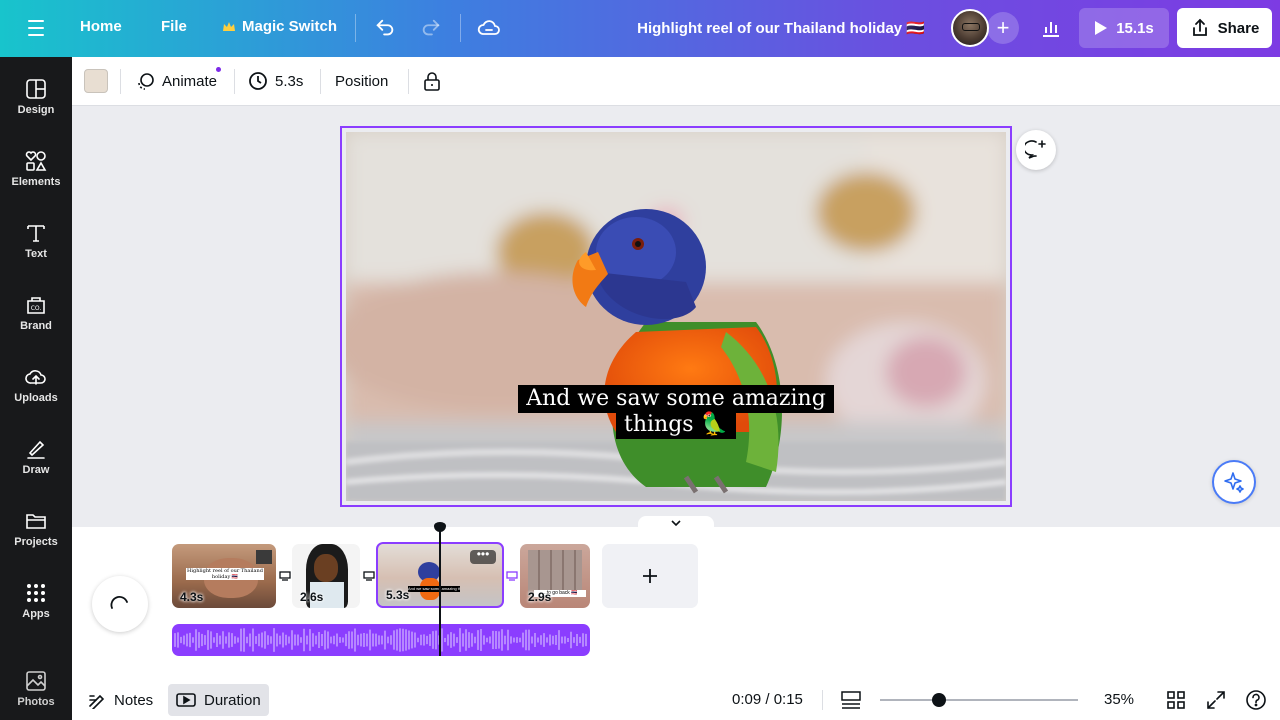 The height and width of the screenshot is (720, 1280). I want to click on notes-label: Notes, so click(134, 700).